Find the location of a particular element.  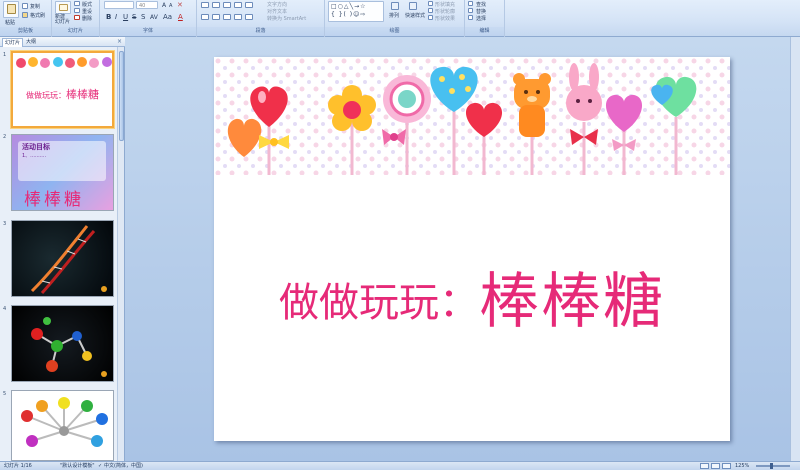

font-color-icon: A is located at coordinates (180, 17).